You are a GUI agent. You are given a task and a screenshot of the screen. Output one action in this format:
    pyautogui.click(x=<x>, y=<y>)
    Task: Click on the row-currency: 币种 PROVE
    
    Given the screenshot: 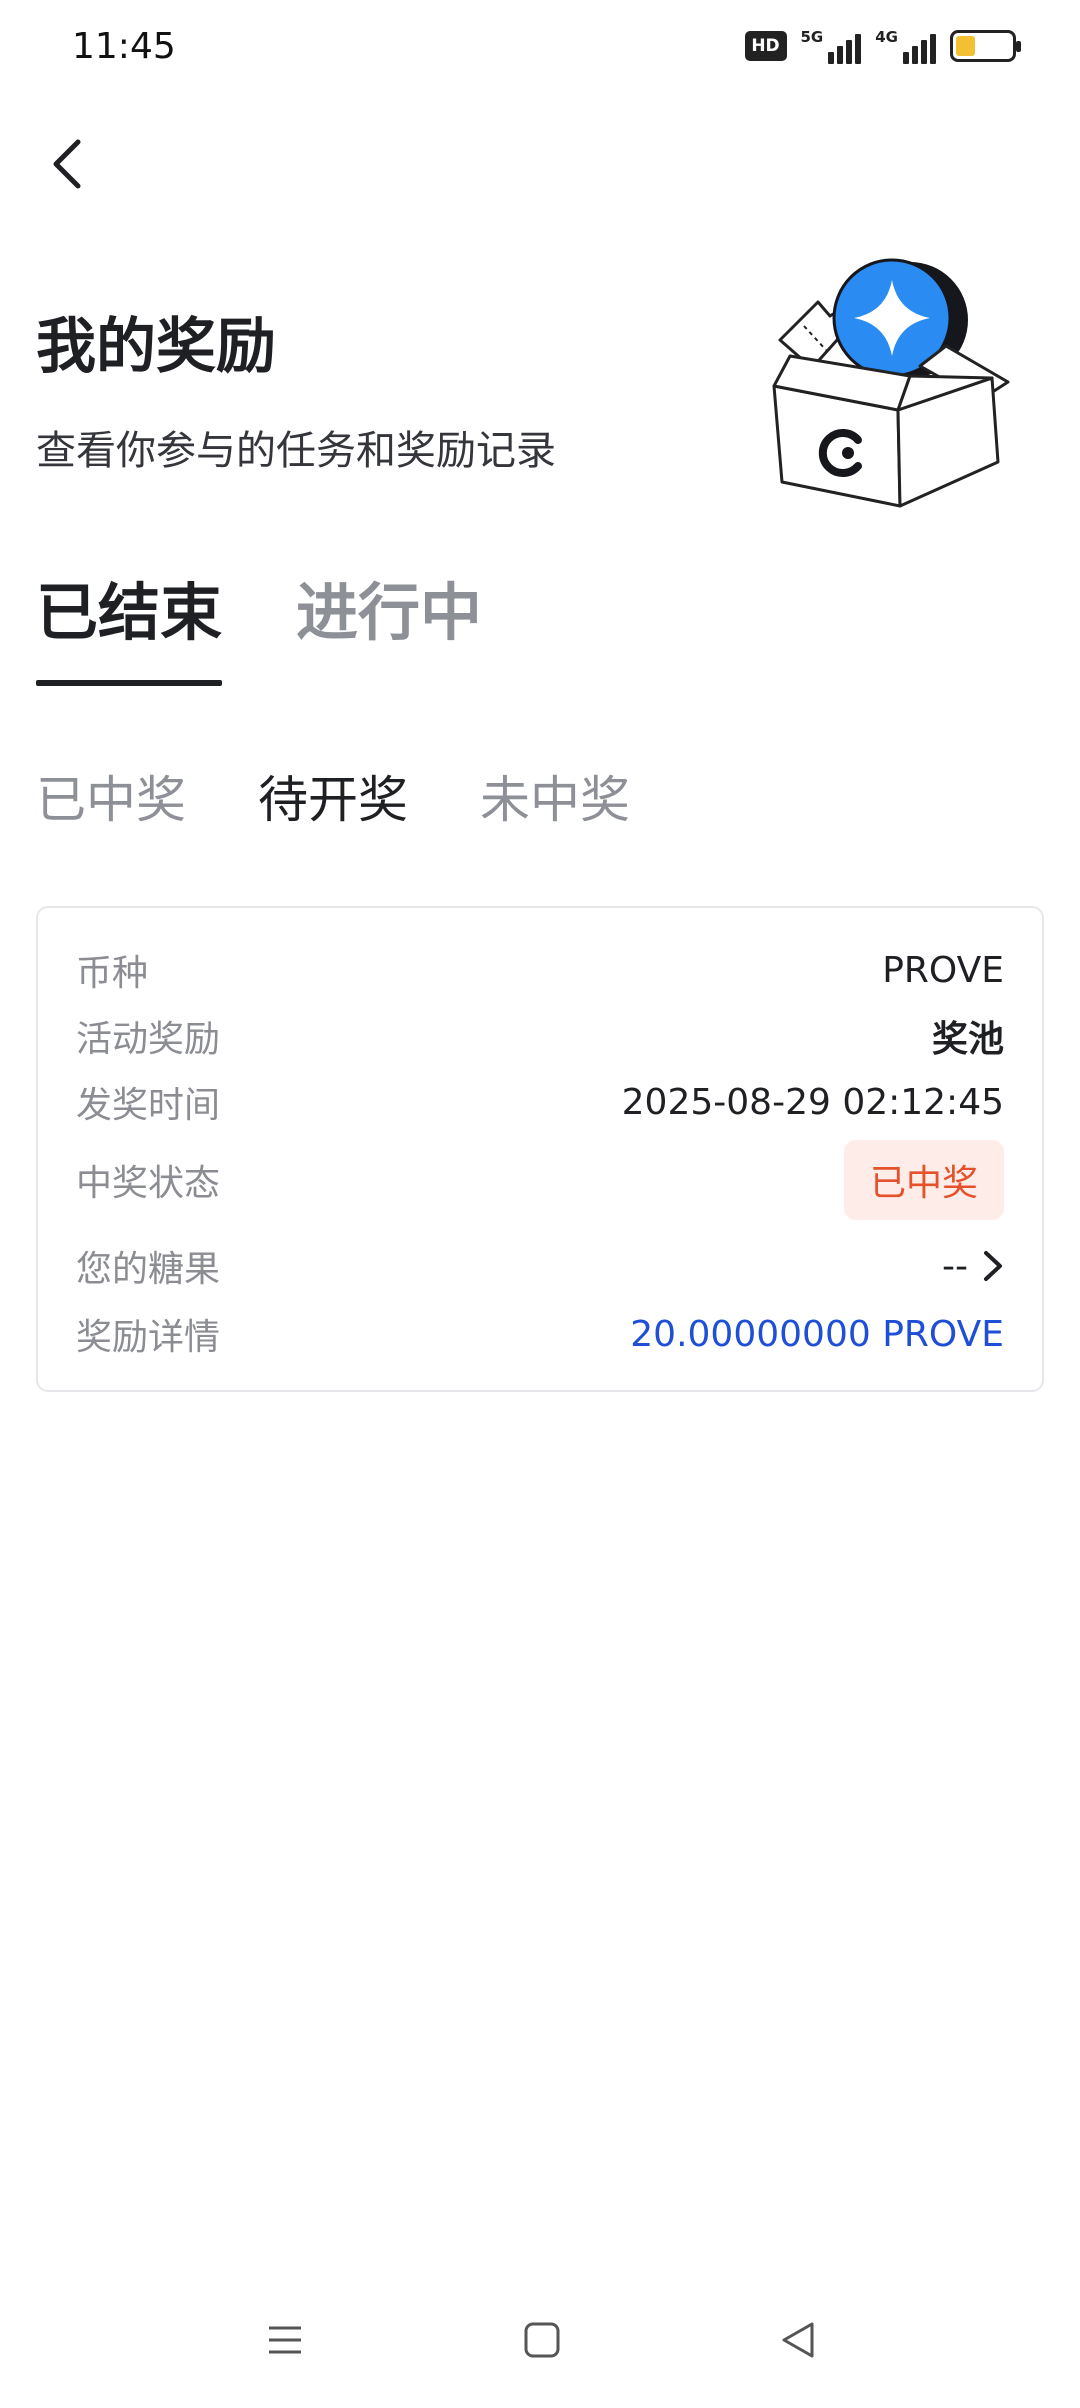 What is the action you would take?
    pyautogui.click(x=540, y=970)
    